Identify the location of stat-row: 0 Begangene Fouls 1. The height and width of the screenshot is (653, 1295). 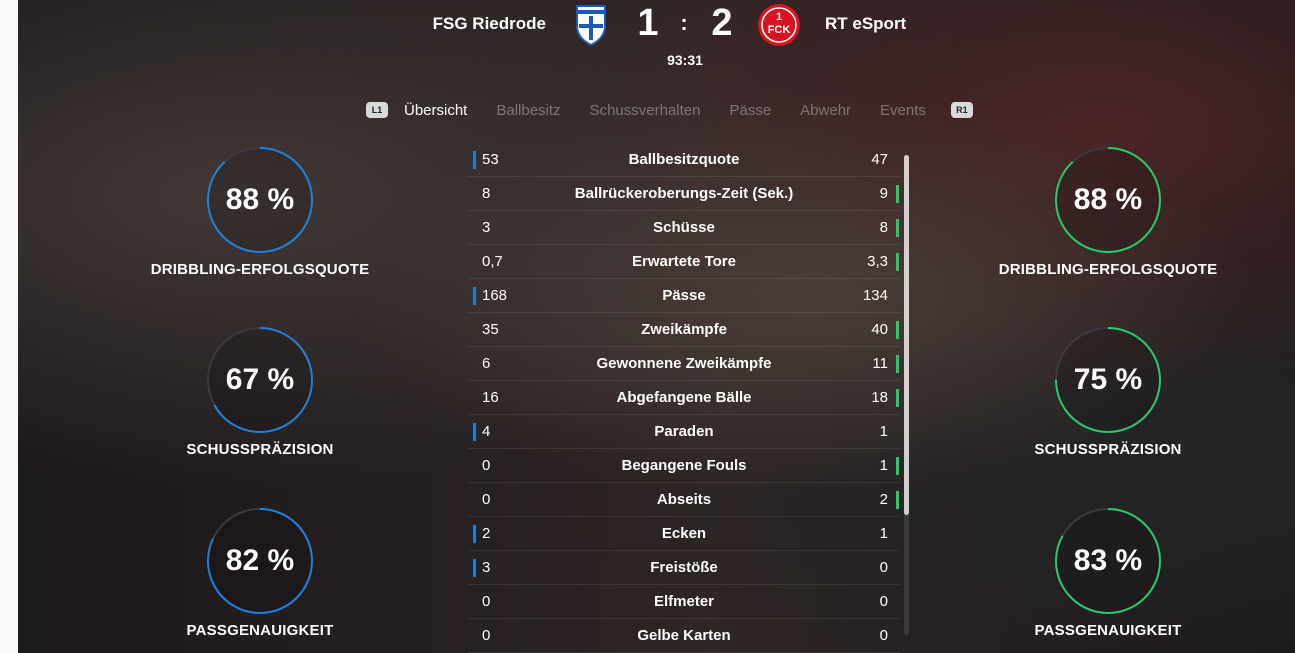
(684, 466).